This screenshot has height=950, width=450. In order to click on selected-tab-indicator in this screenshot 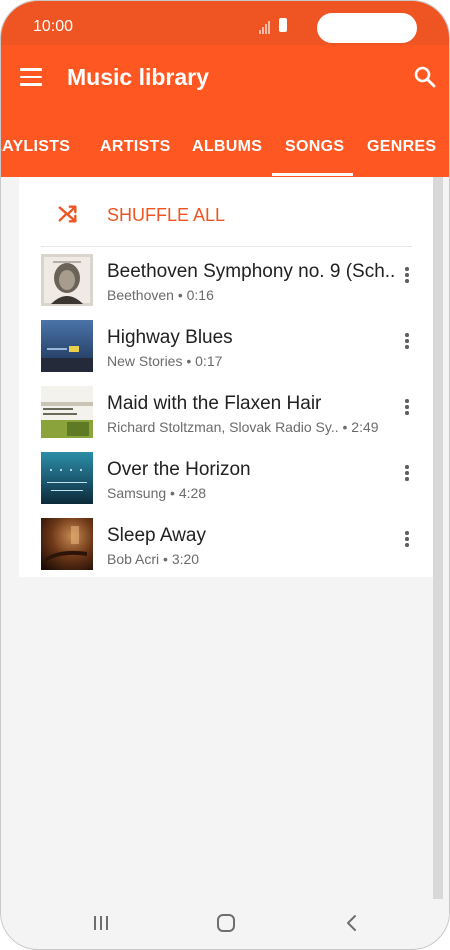, I will do `click(312, 174)`.